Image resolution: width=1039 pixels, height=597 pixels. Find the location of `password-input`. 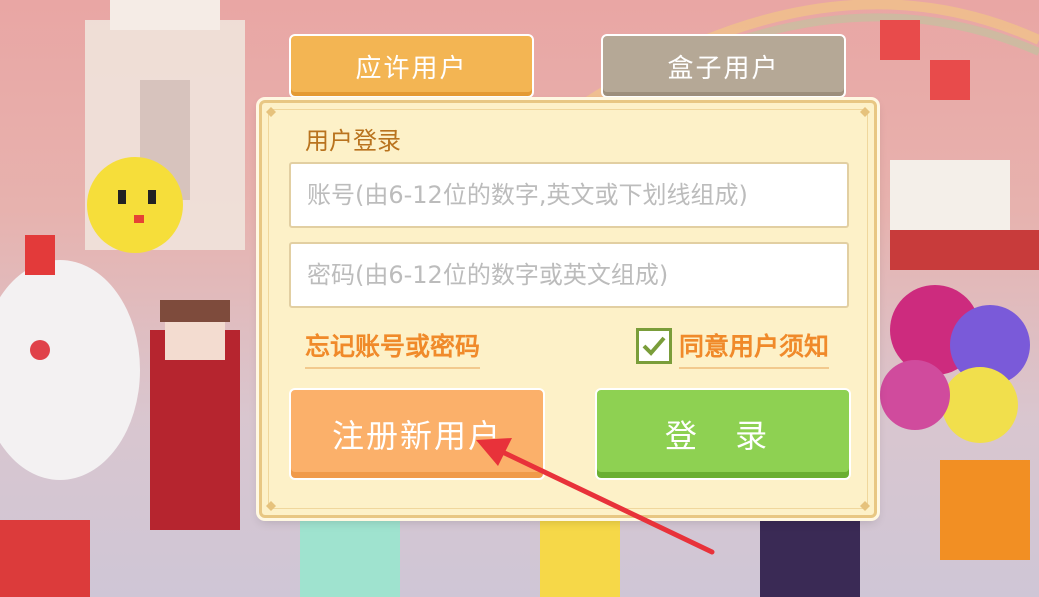

password-input is located at coordinates (569, 275).